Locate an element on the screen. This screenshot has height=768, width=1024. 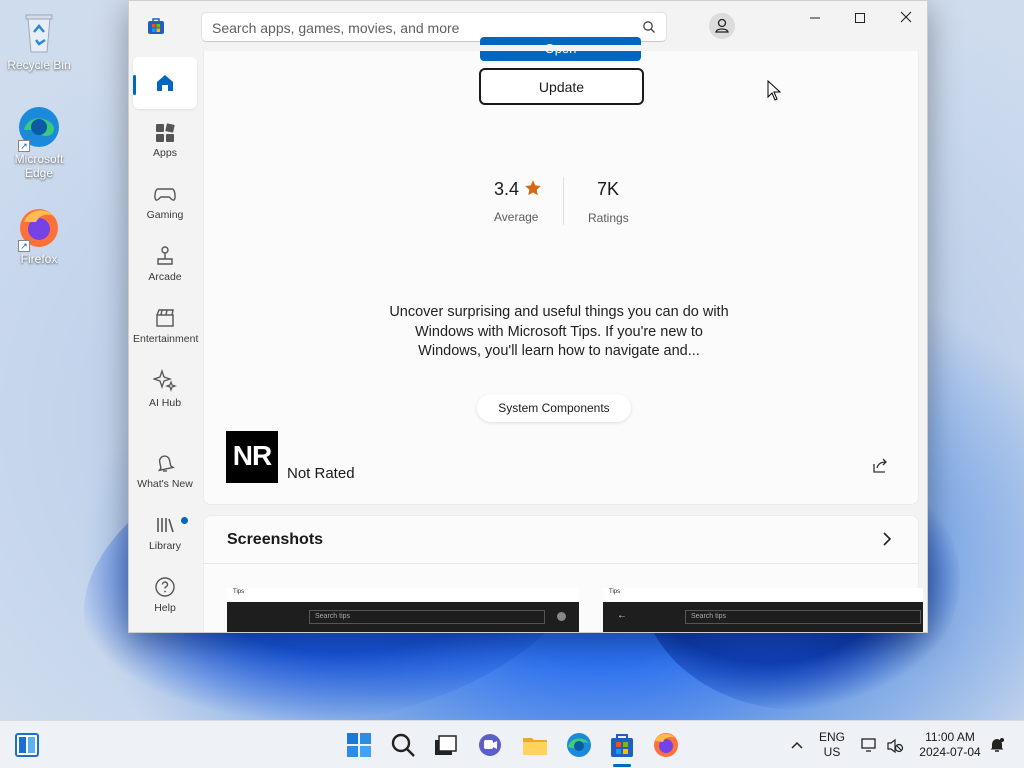
volume-muted-icon is located at coordinates (895, 746).